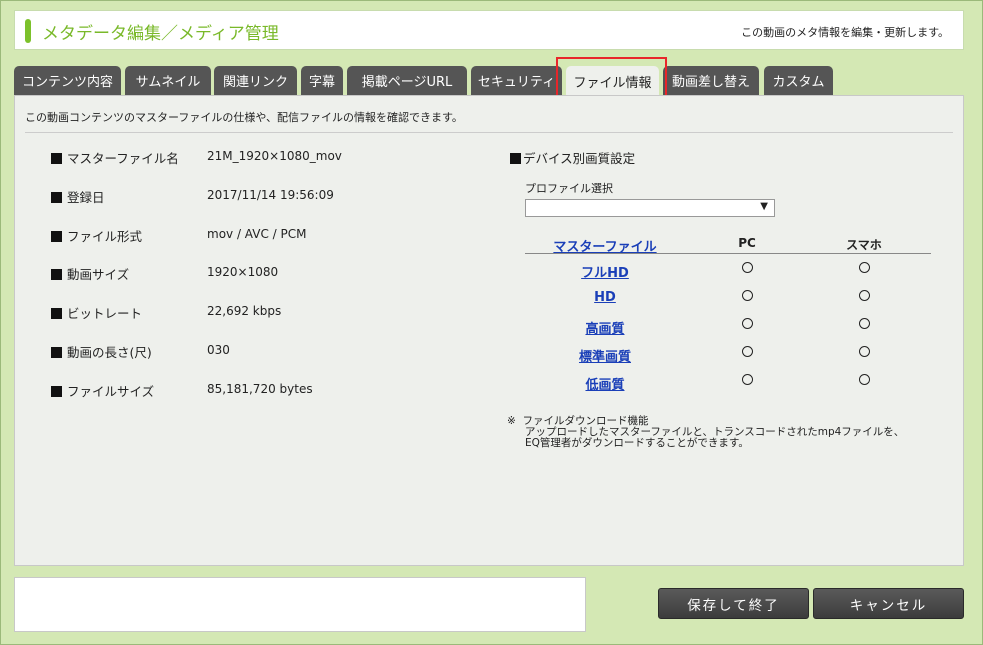  I want to click on info-label-format: ファイル形式, so click(96, 235).